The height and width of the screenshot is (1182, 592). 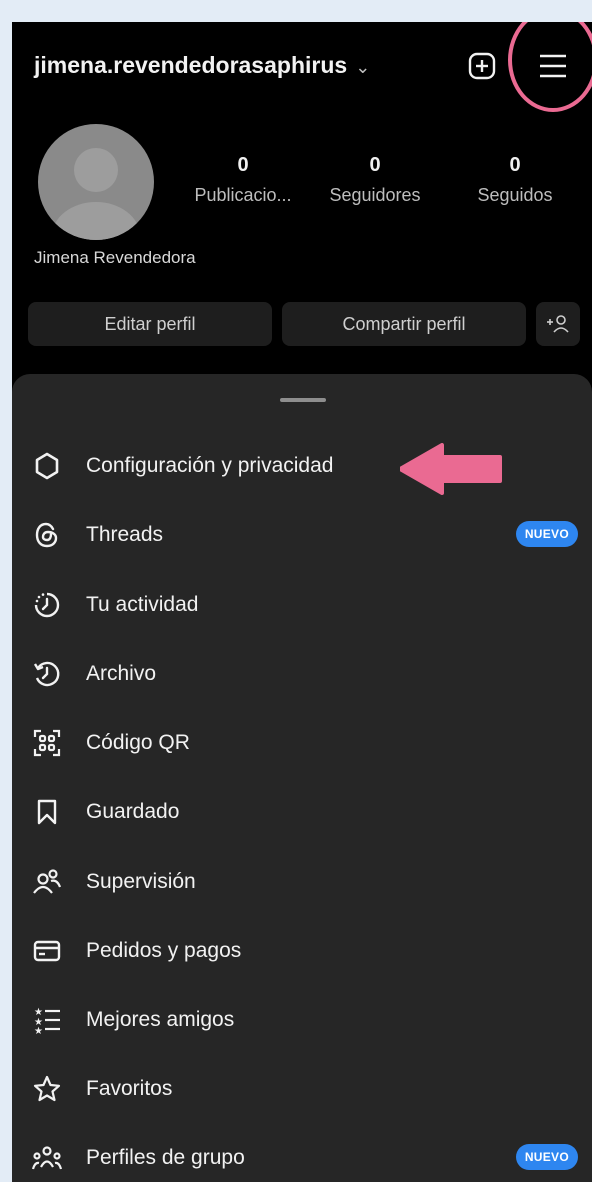 What do you see at coordinates (302, 882) in the screenshot?
I see `menu-item-supervision: Supervisión` at bounding box center [302, 882].